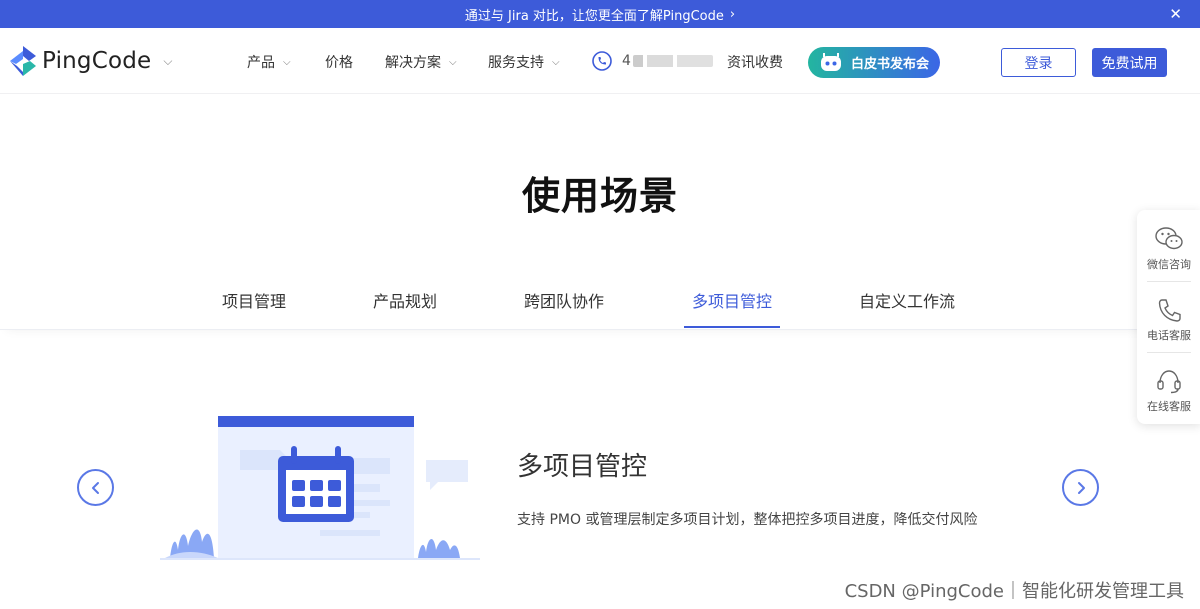  Describe the element at coordinates (599, 196) in the screenshot. I see `section-title: 使用场景` at that location.